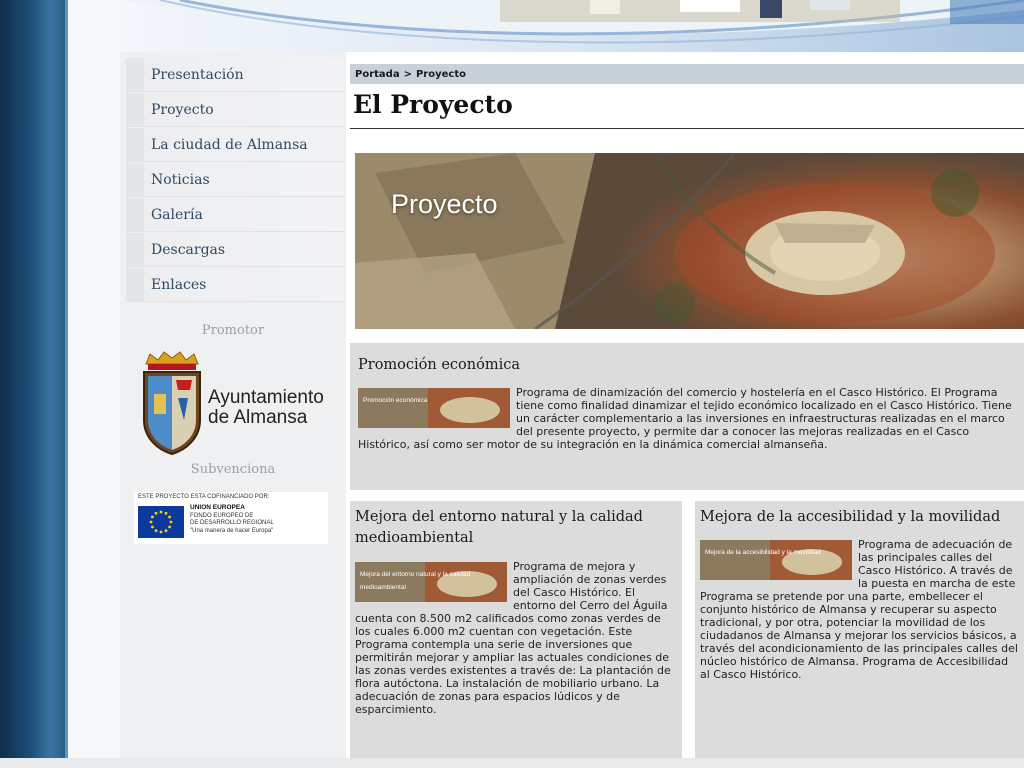 The width and height of the screenshot is (1024, 768). What do you see at coordinates (197, 74) in the screenshot?
I see `sidebar-item-label: Presentación` at bounding box center [197, 74].